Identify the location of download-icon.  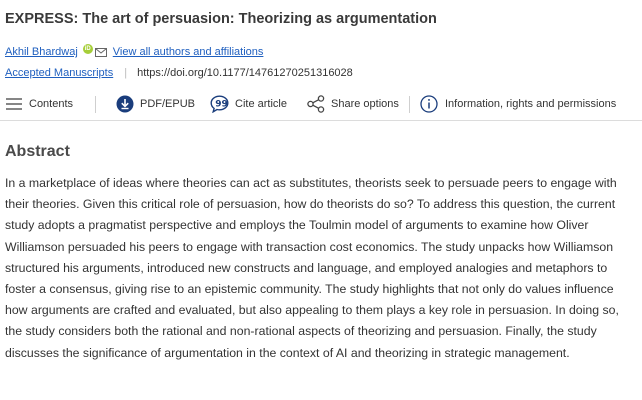
(125, 104).